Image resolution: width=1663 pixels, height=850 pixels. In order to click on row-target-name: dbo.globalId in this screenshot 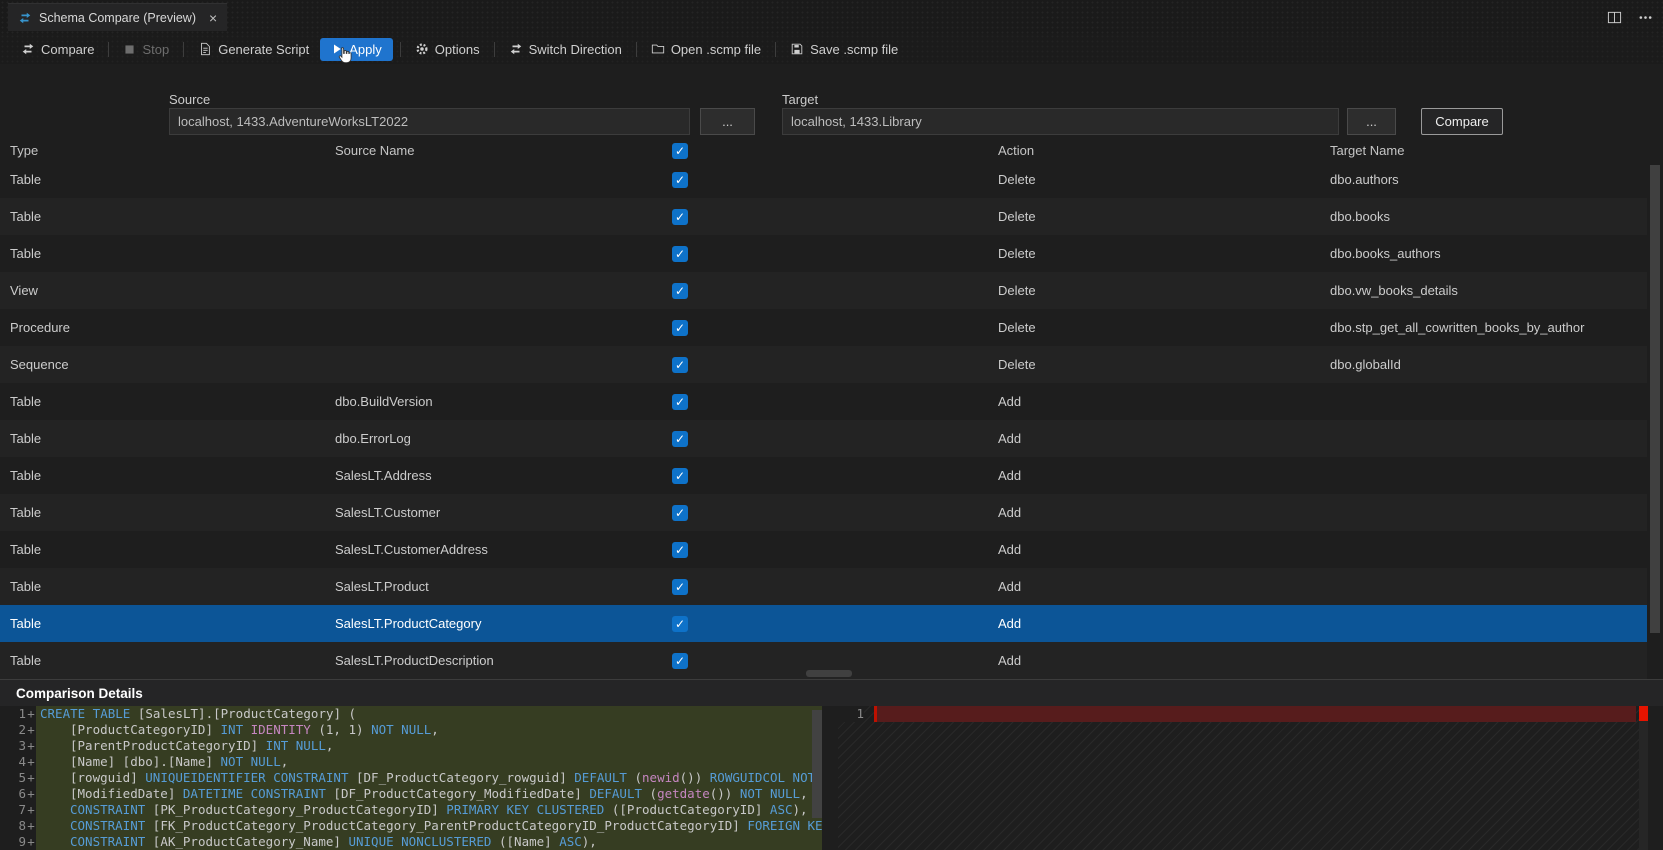, I will do `click(1365, 364)`.